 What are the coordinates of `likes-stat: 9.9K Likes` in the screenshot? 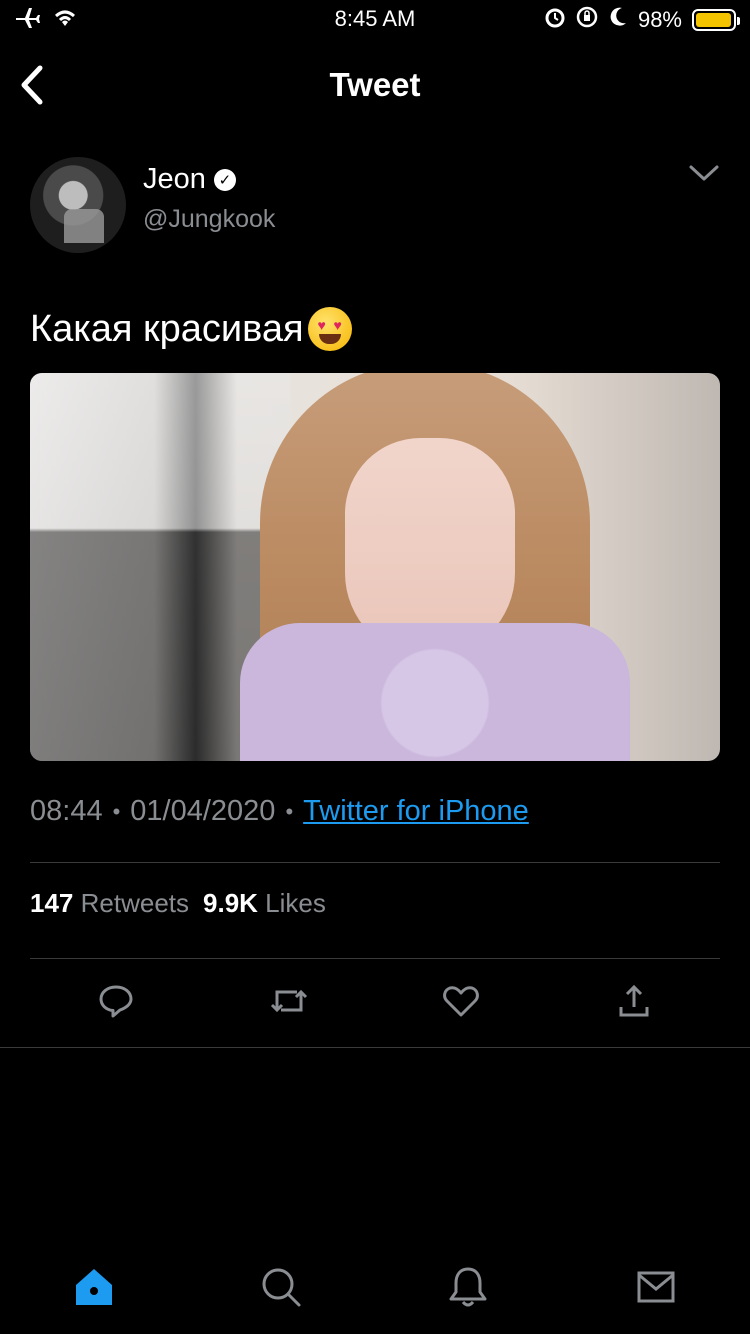 It's located at (264, 903).